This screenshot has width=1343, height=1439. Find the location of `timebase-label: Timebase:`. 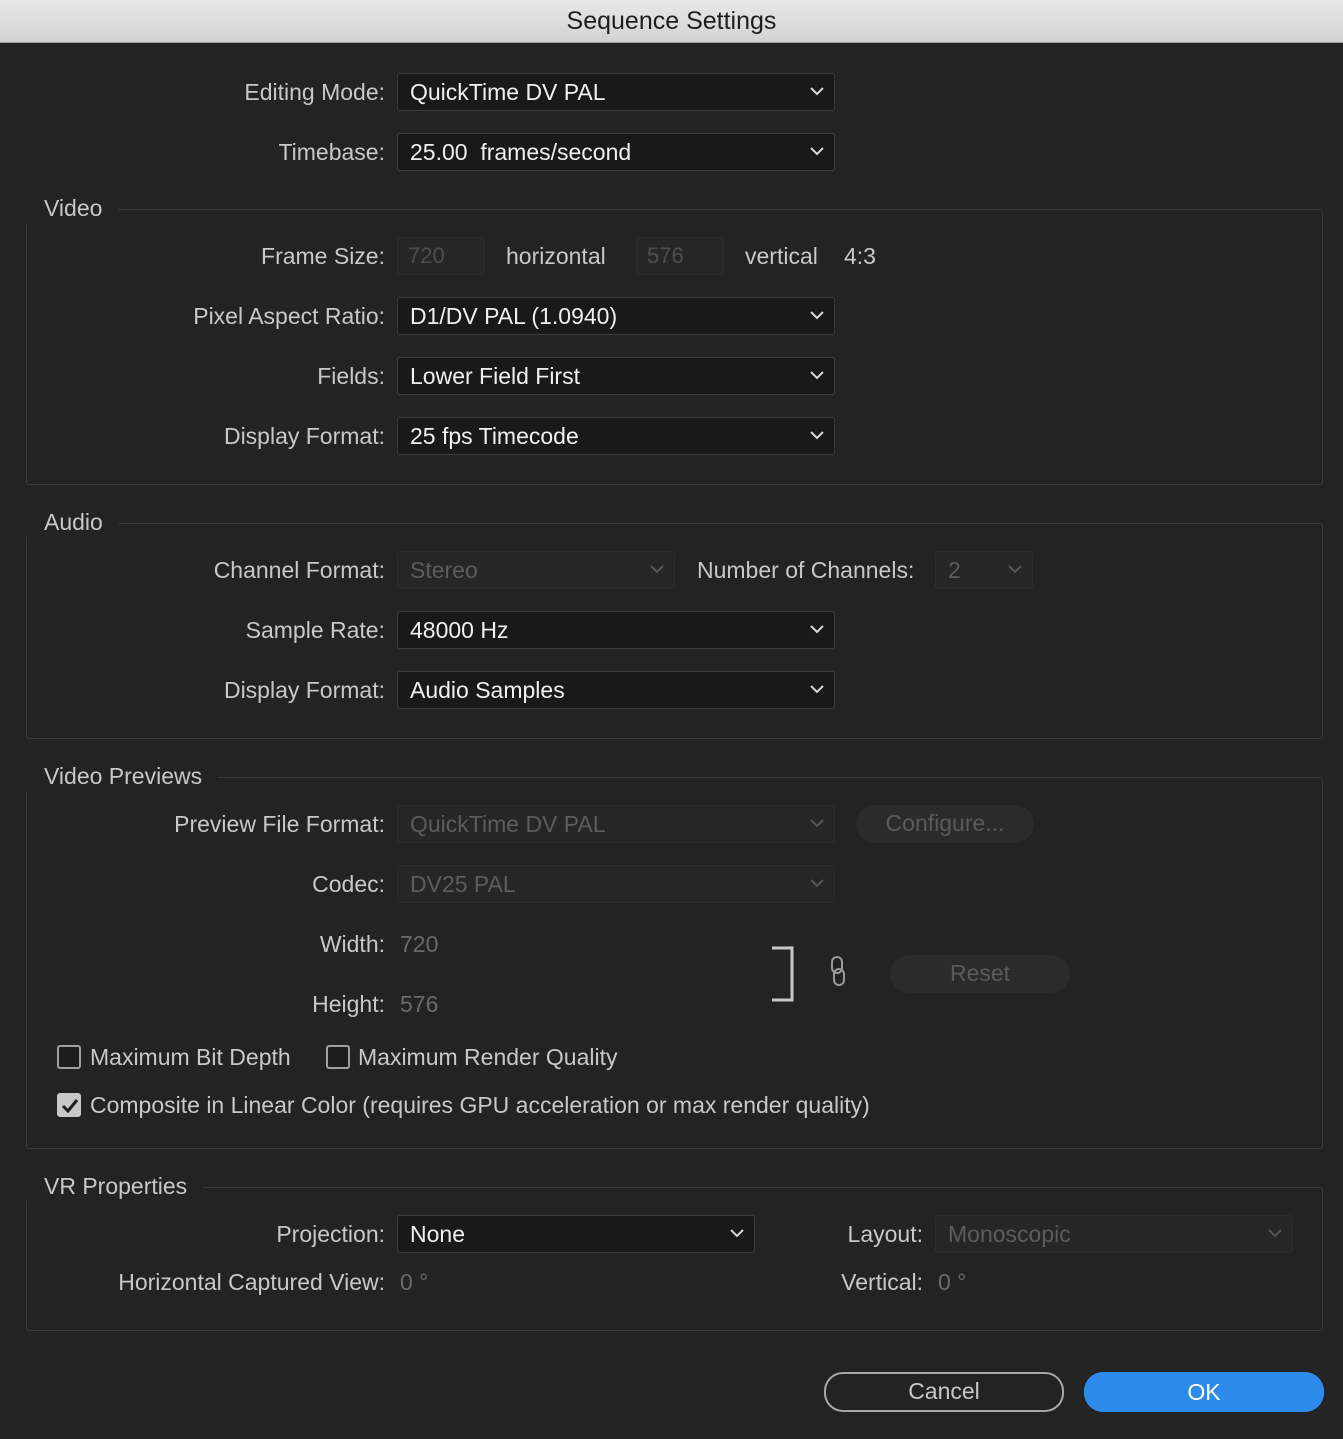

timebase-label: Timebase: is located at coordinates (331, 152).